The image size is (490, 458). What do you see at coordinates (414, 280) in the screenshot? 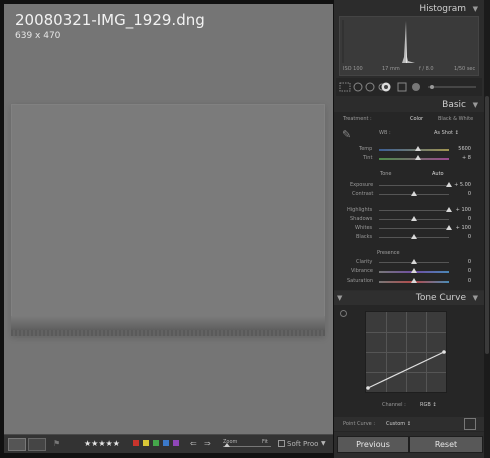
I see `saturation-knob` at bounding box center [414, 280].